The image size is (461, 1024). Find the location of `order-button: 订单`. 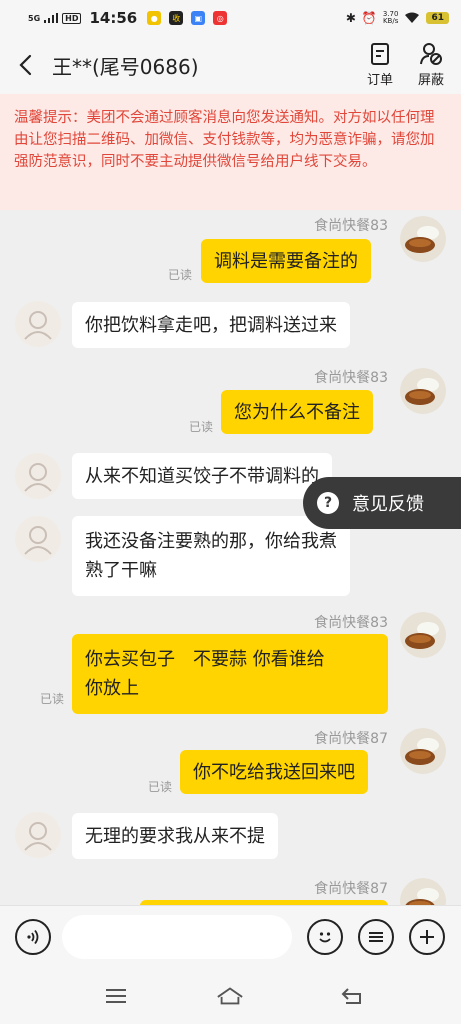

order-button: 订单 is located at coordinates (380, 65).